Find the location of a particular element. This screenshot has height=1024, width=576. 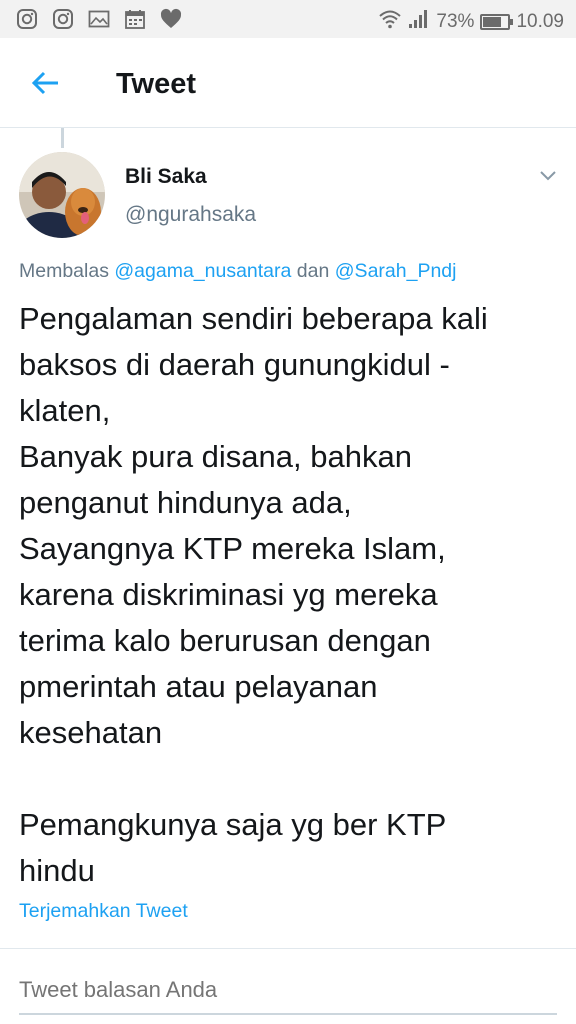

tweet-text-line: hindu is located at coordinates (57, 870).